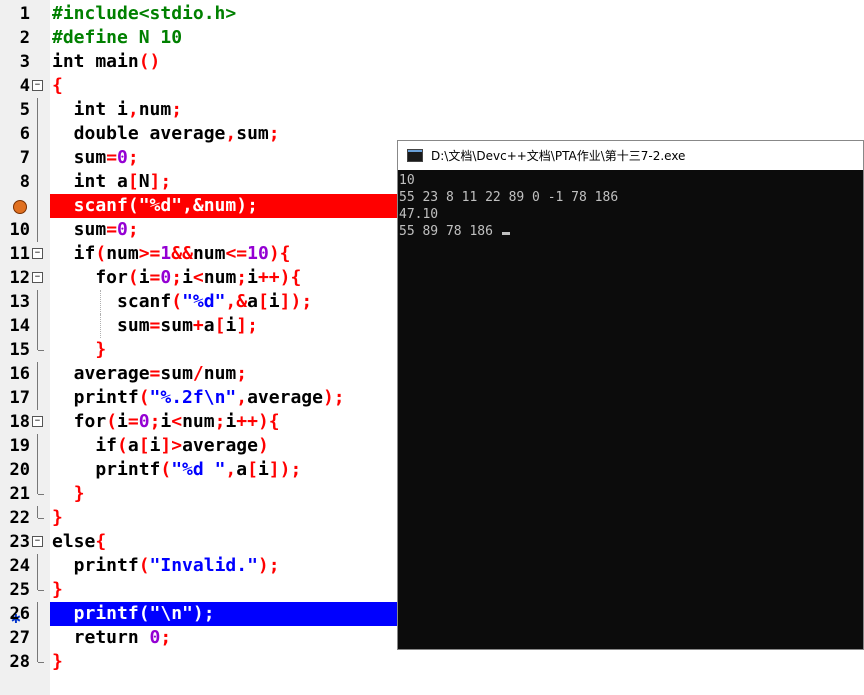 This screenshot has width=864, height=695. Describe the element at coordinates (419, 214) in the screenshot. I see `console-line: 47.10` at that location.